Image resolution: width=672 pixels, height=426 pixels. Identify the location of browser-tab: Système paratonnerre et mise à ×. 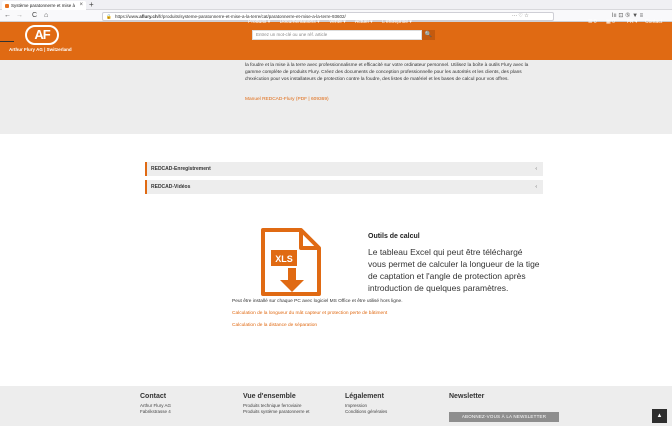
(44, 5).